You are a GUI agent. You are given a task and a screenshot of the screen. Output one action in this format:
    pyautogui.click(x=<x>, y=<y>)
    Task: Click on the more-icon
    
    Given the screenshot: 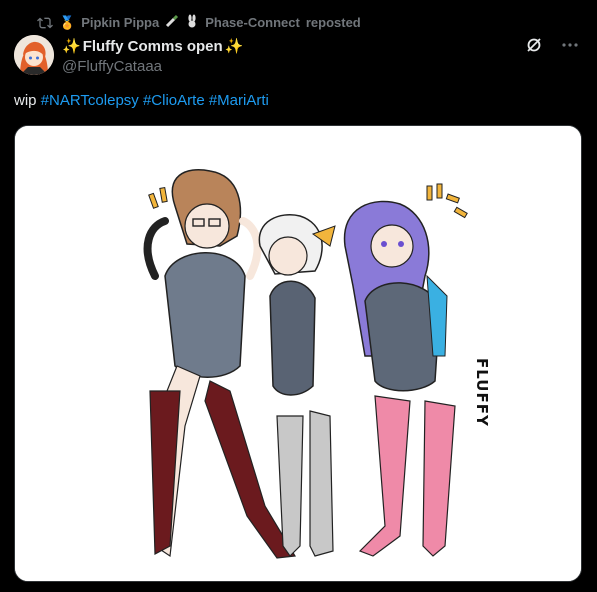 What is the action you would take?
    pyautogui.click(x=570, y=45)
    